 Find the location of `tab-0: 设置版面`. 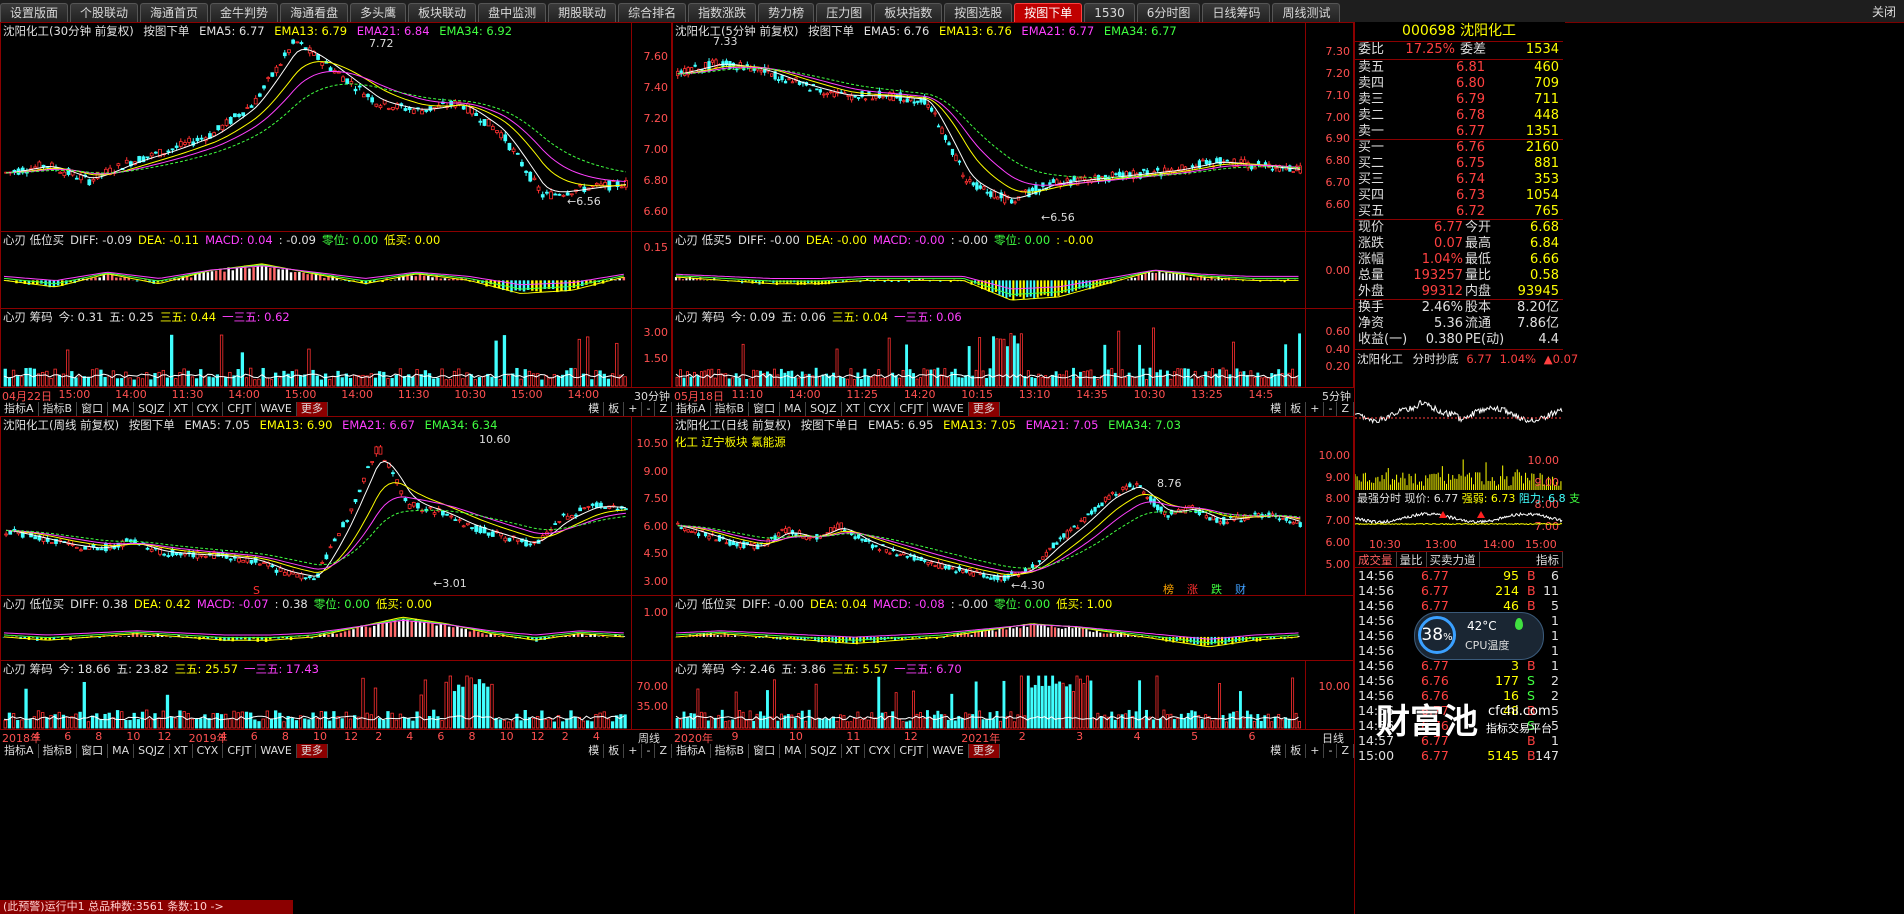

tab-0: 设置版面 is located at coordinates (34, 12).